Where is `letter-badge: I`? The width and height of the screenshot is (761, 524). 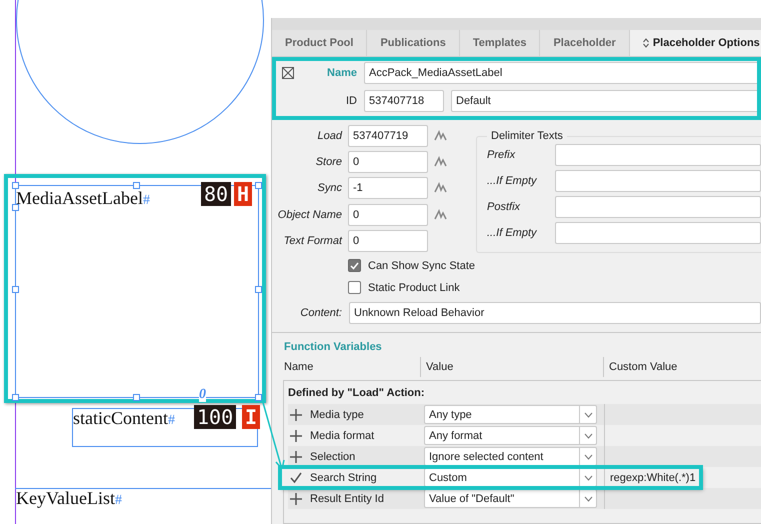
letter-badge: I is located at coordinates (251, 417).